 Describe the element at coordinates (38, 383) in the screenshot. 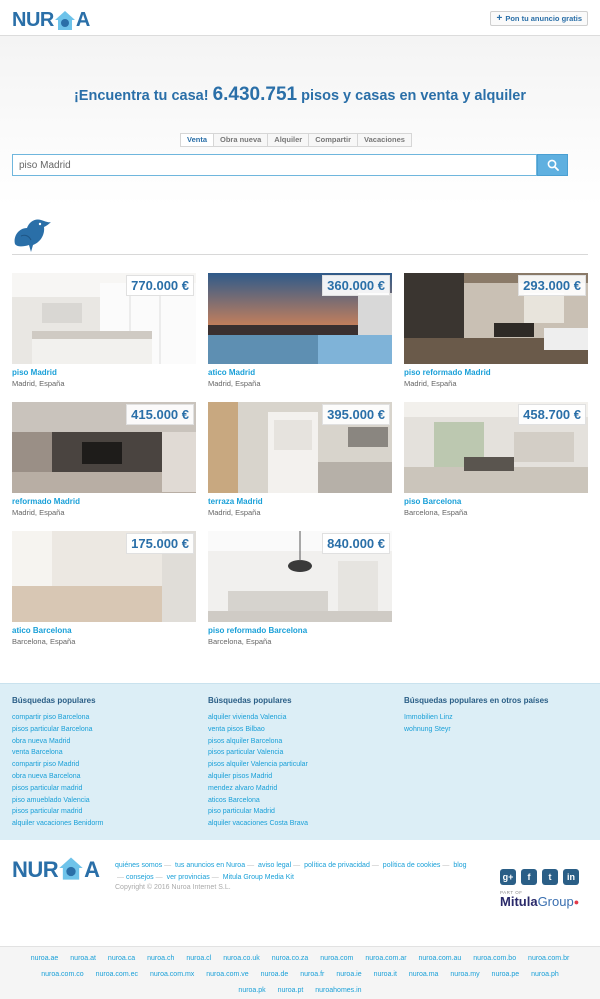

I see `listing-location: Madrid, España` at that location.